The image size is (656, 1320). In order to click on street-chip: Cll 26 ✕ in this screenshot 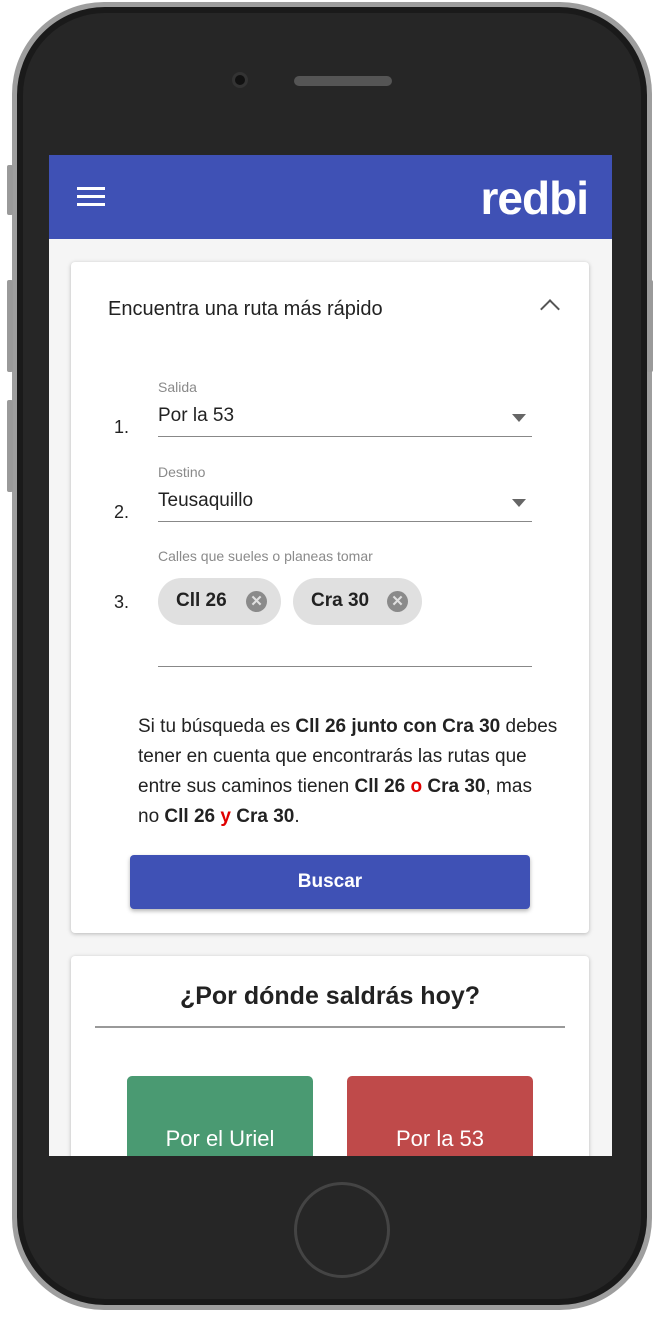, I will do `click(219, 601)`.